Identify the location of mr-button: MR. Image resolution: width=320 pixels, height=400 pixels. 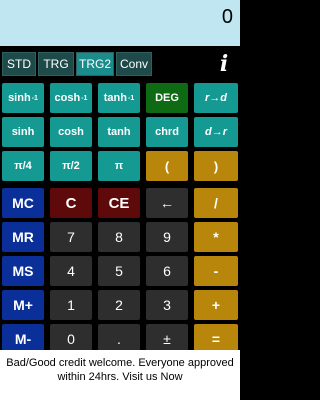
(23, 237).